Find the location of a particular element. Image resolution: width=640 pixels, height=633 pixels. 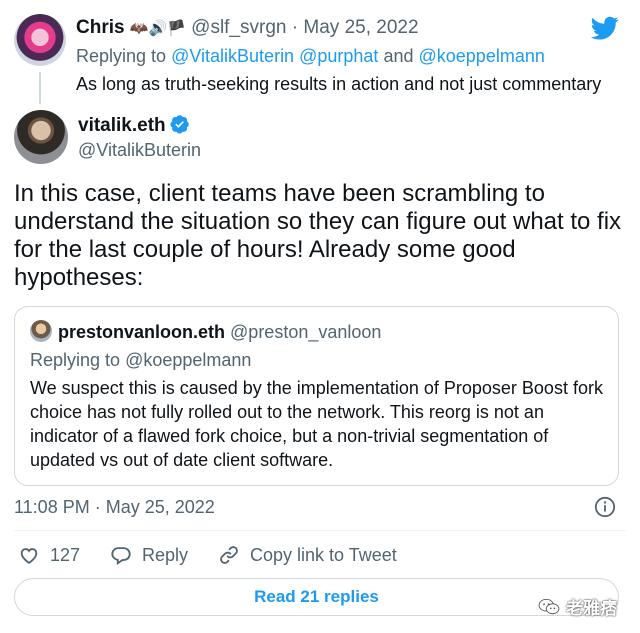

replying-prefix: Replying to is located at coordinates (121, 56).